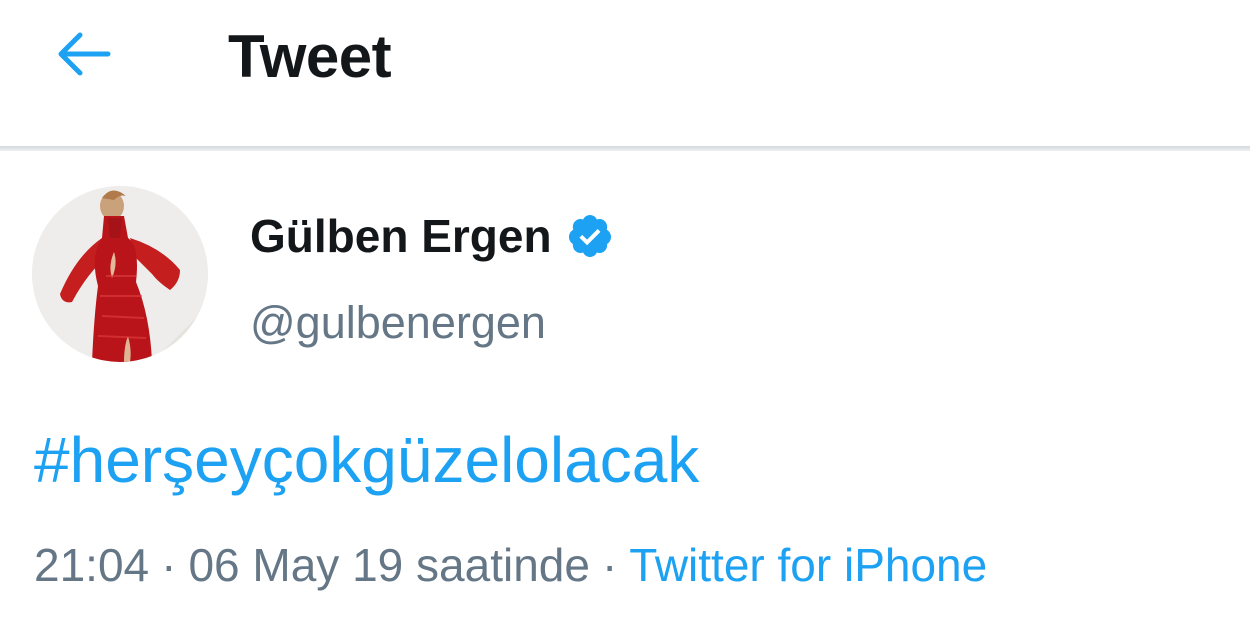 This screenshot has height=630, width=1250. I want to click on tweet-source-link: Twitter for iPhone, so click(808, 565).